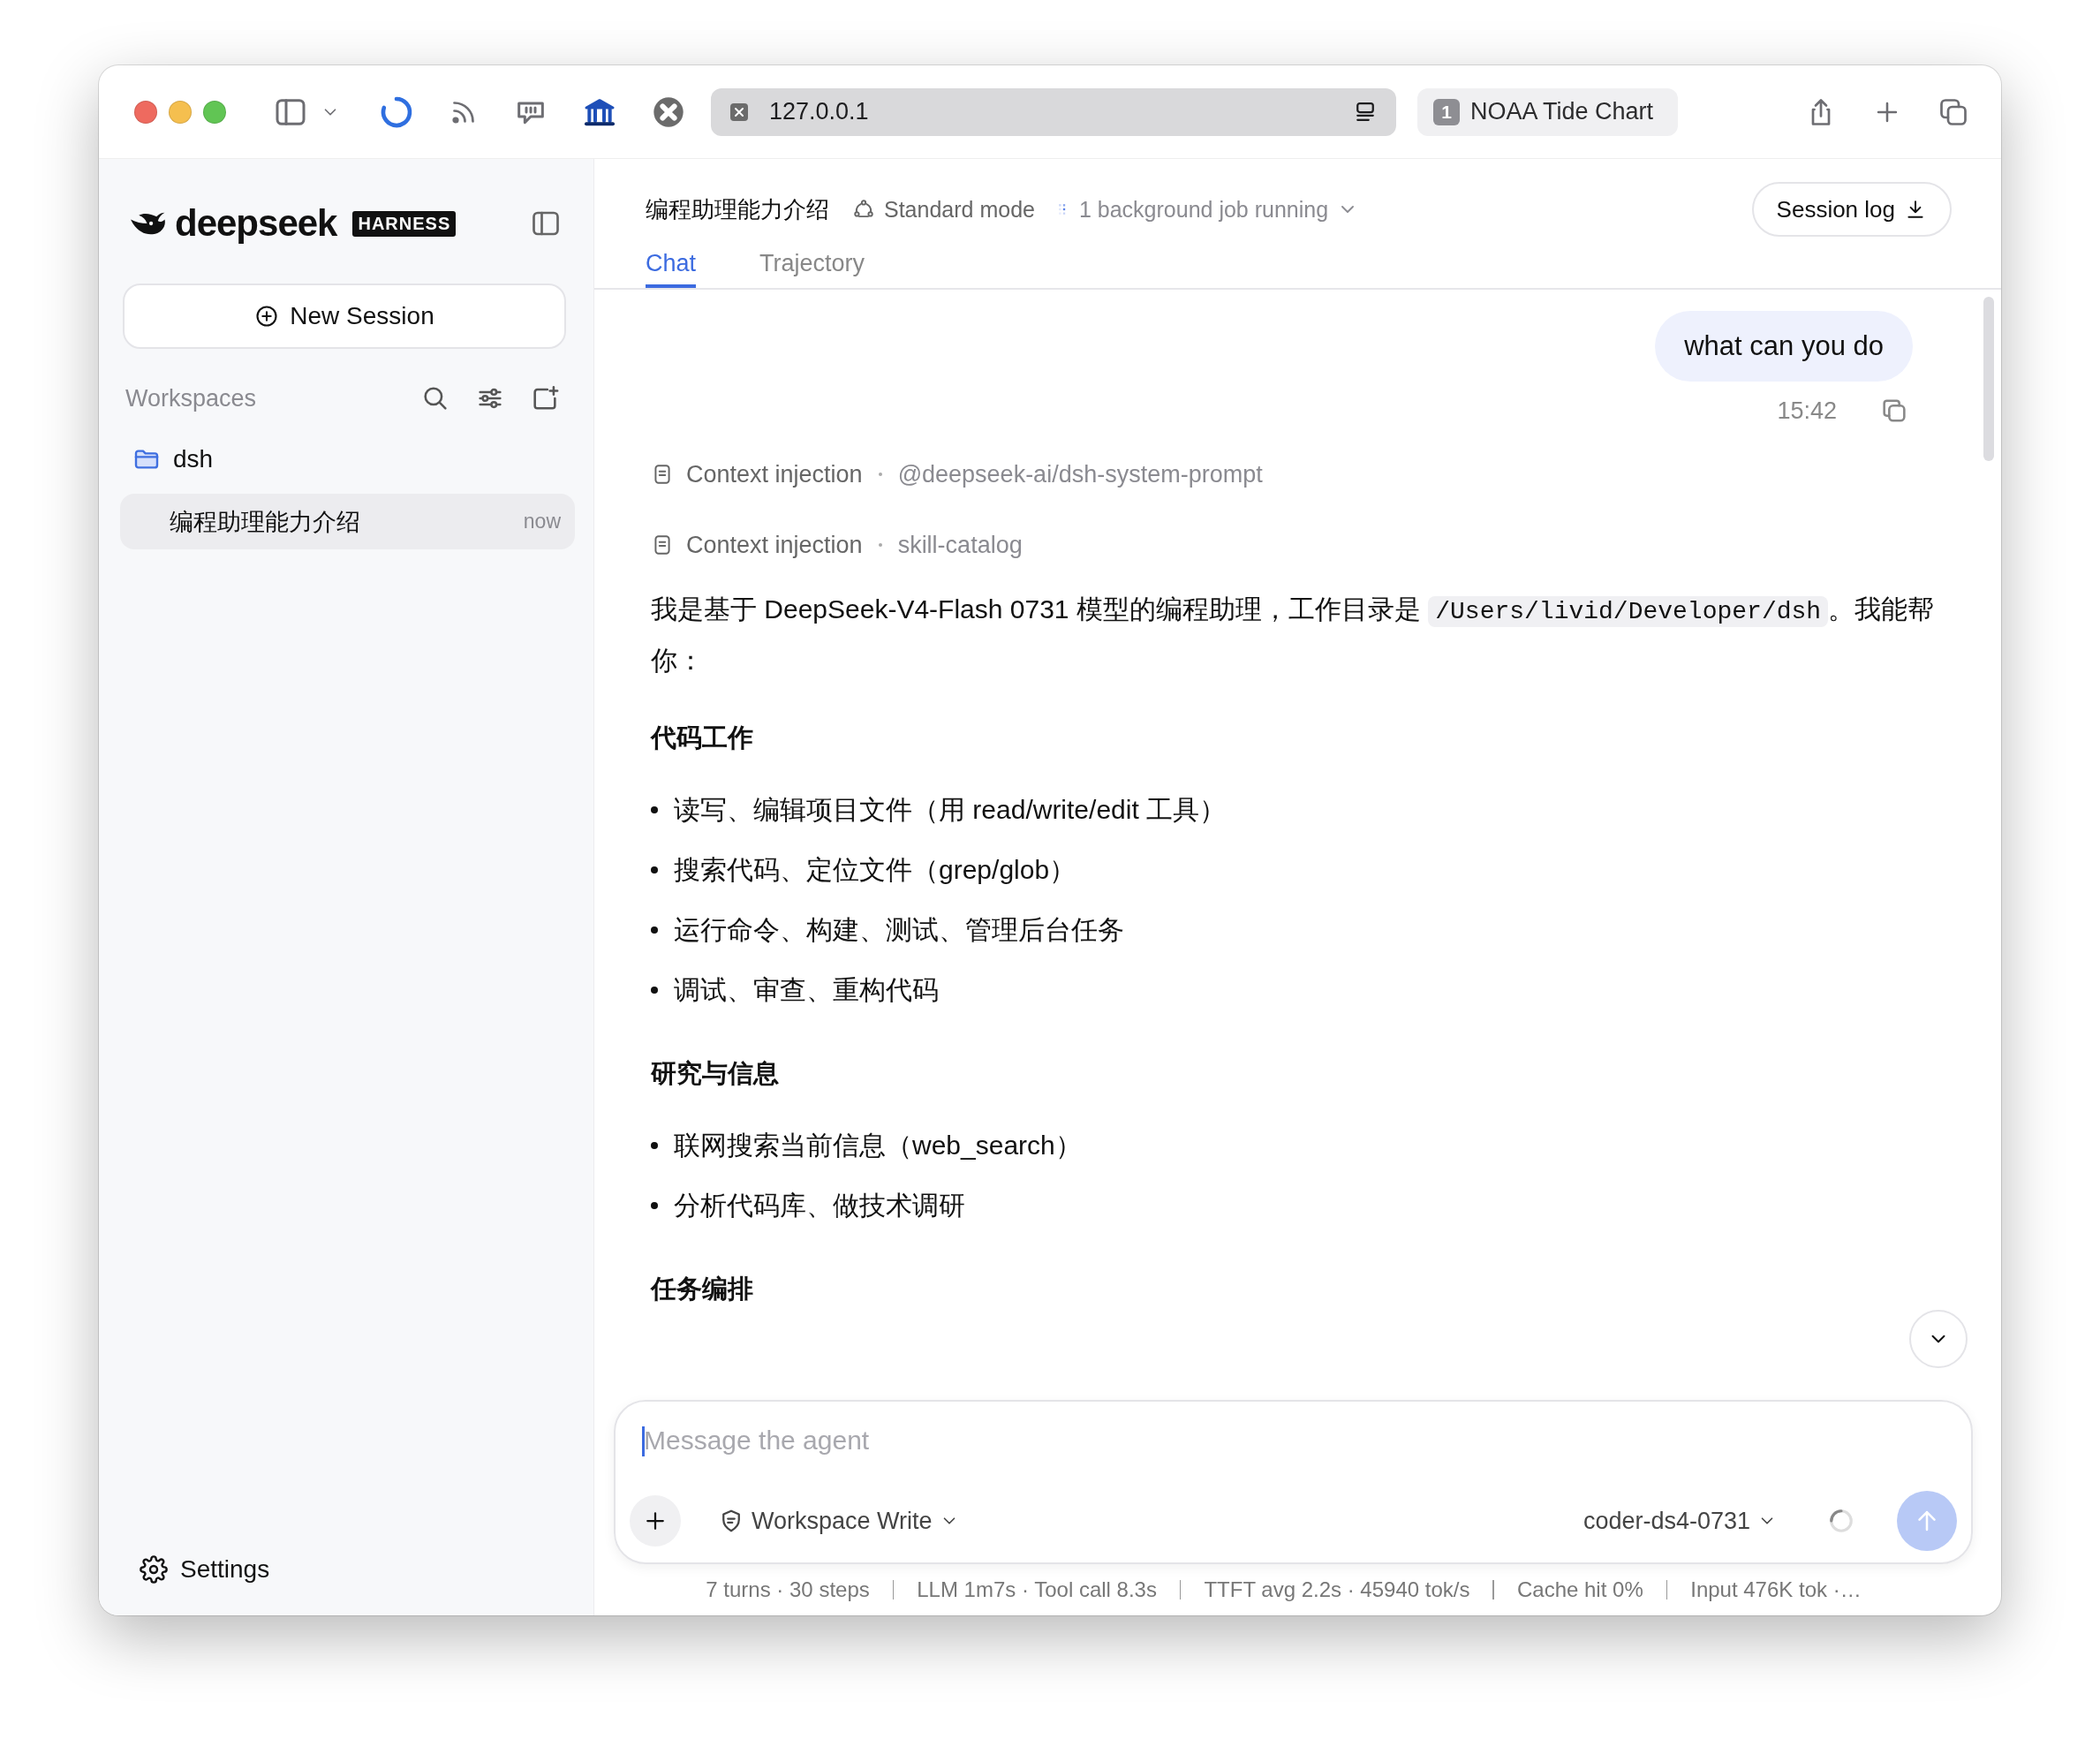 Image resolution: width=2100 pixels, height=1747 pixels. What do you see at coordinates (348, 521) in the screenshot?
I see `session-item: 编程助理能力介绍 now` at bounding box center [348, 521].